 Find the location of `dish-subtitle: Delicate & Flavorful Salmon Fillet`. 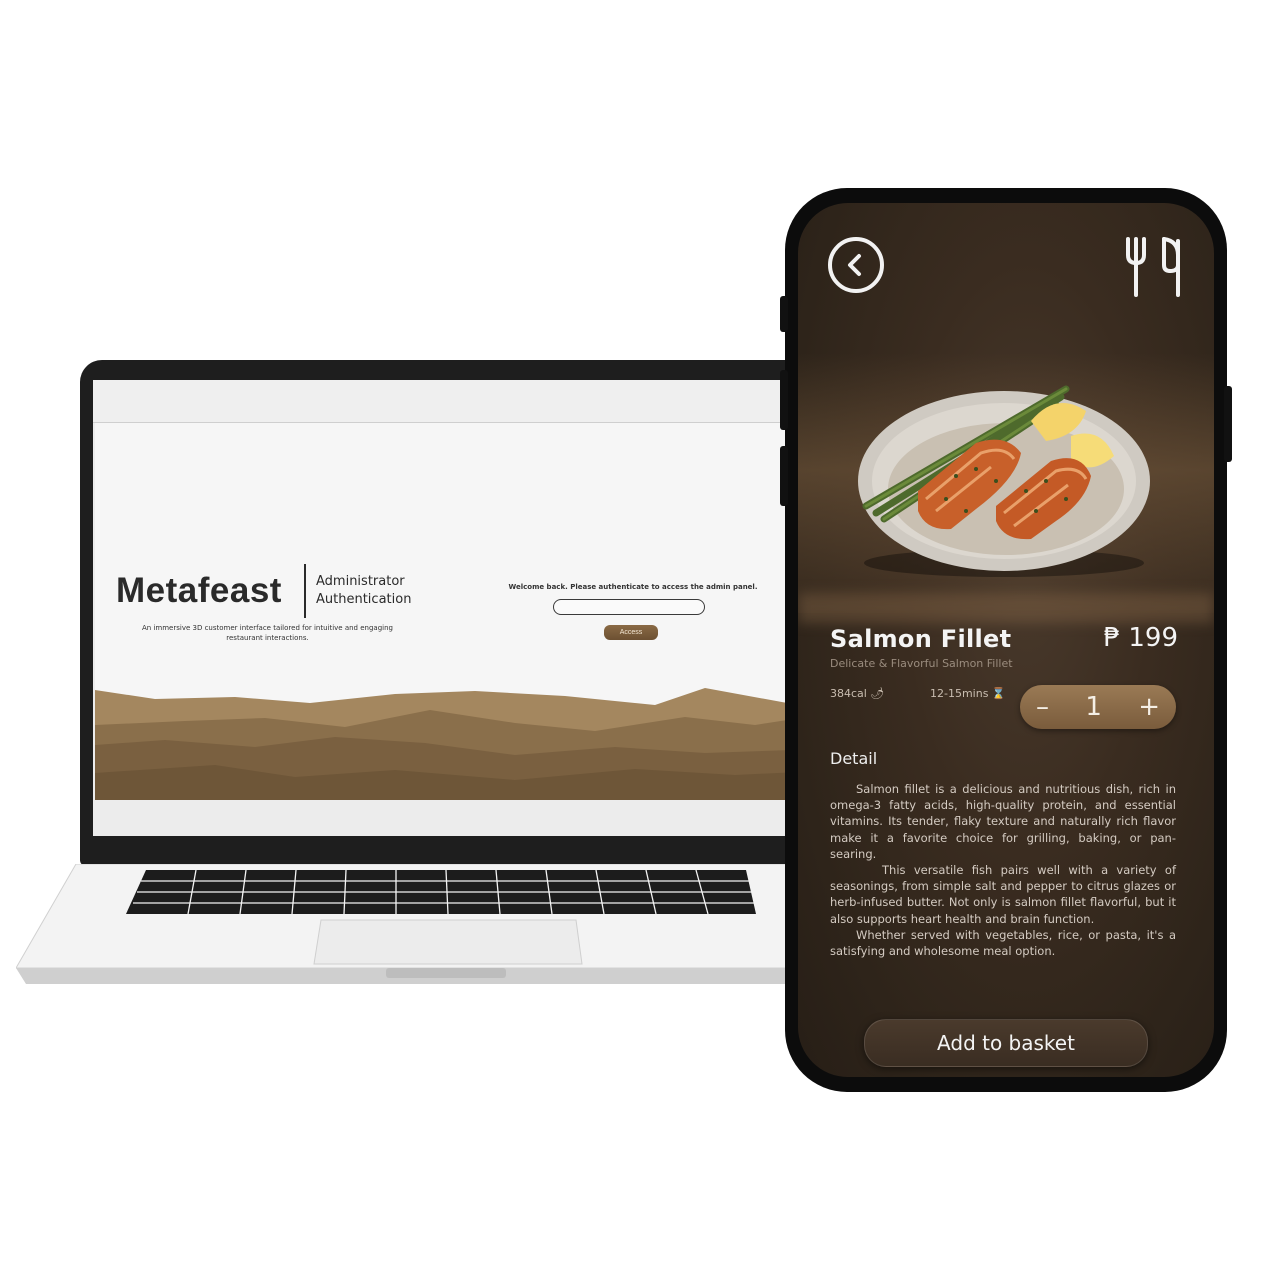

dish-subtitle: Delicate & Flavorful Salmon Fillet is located at coordinates (921, 663).